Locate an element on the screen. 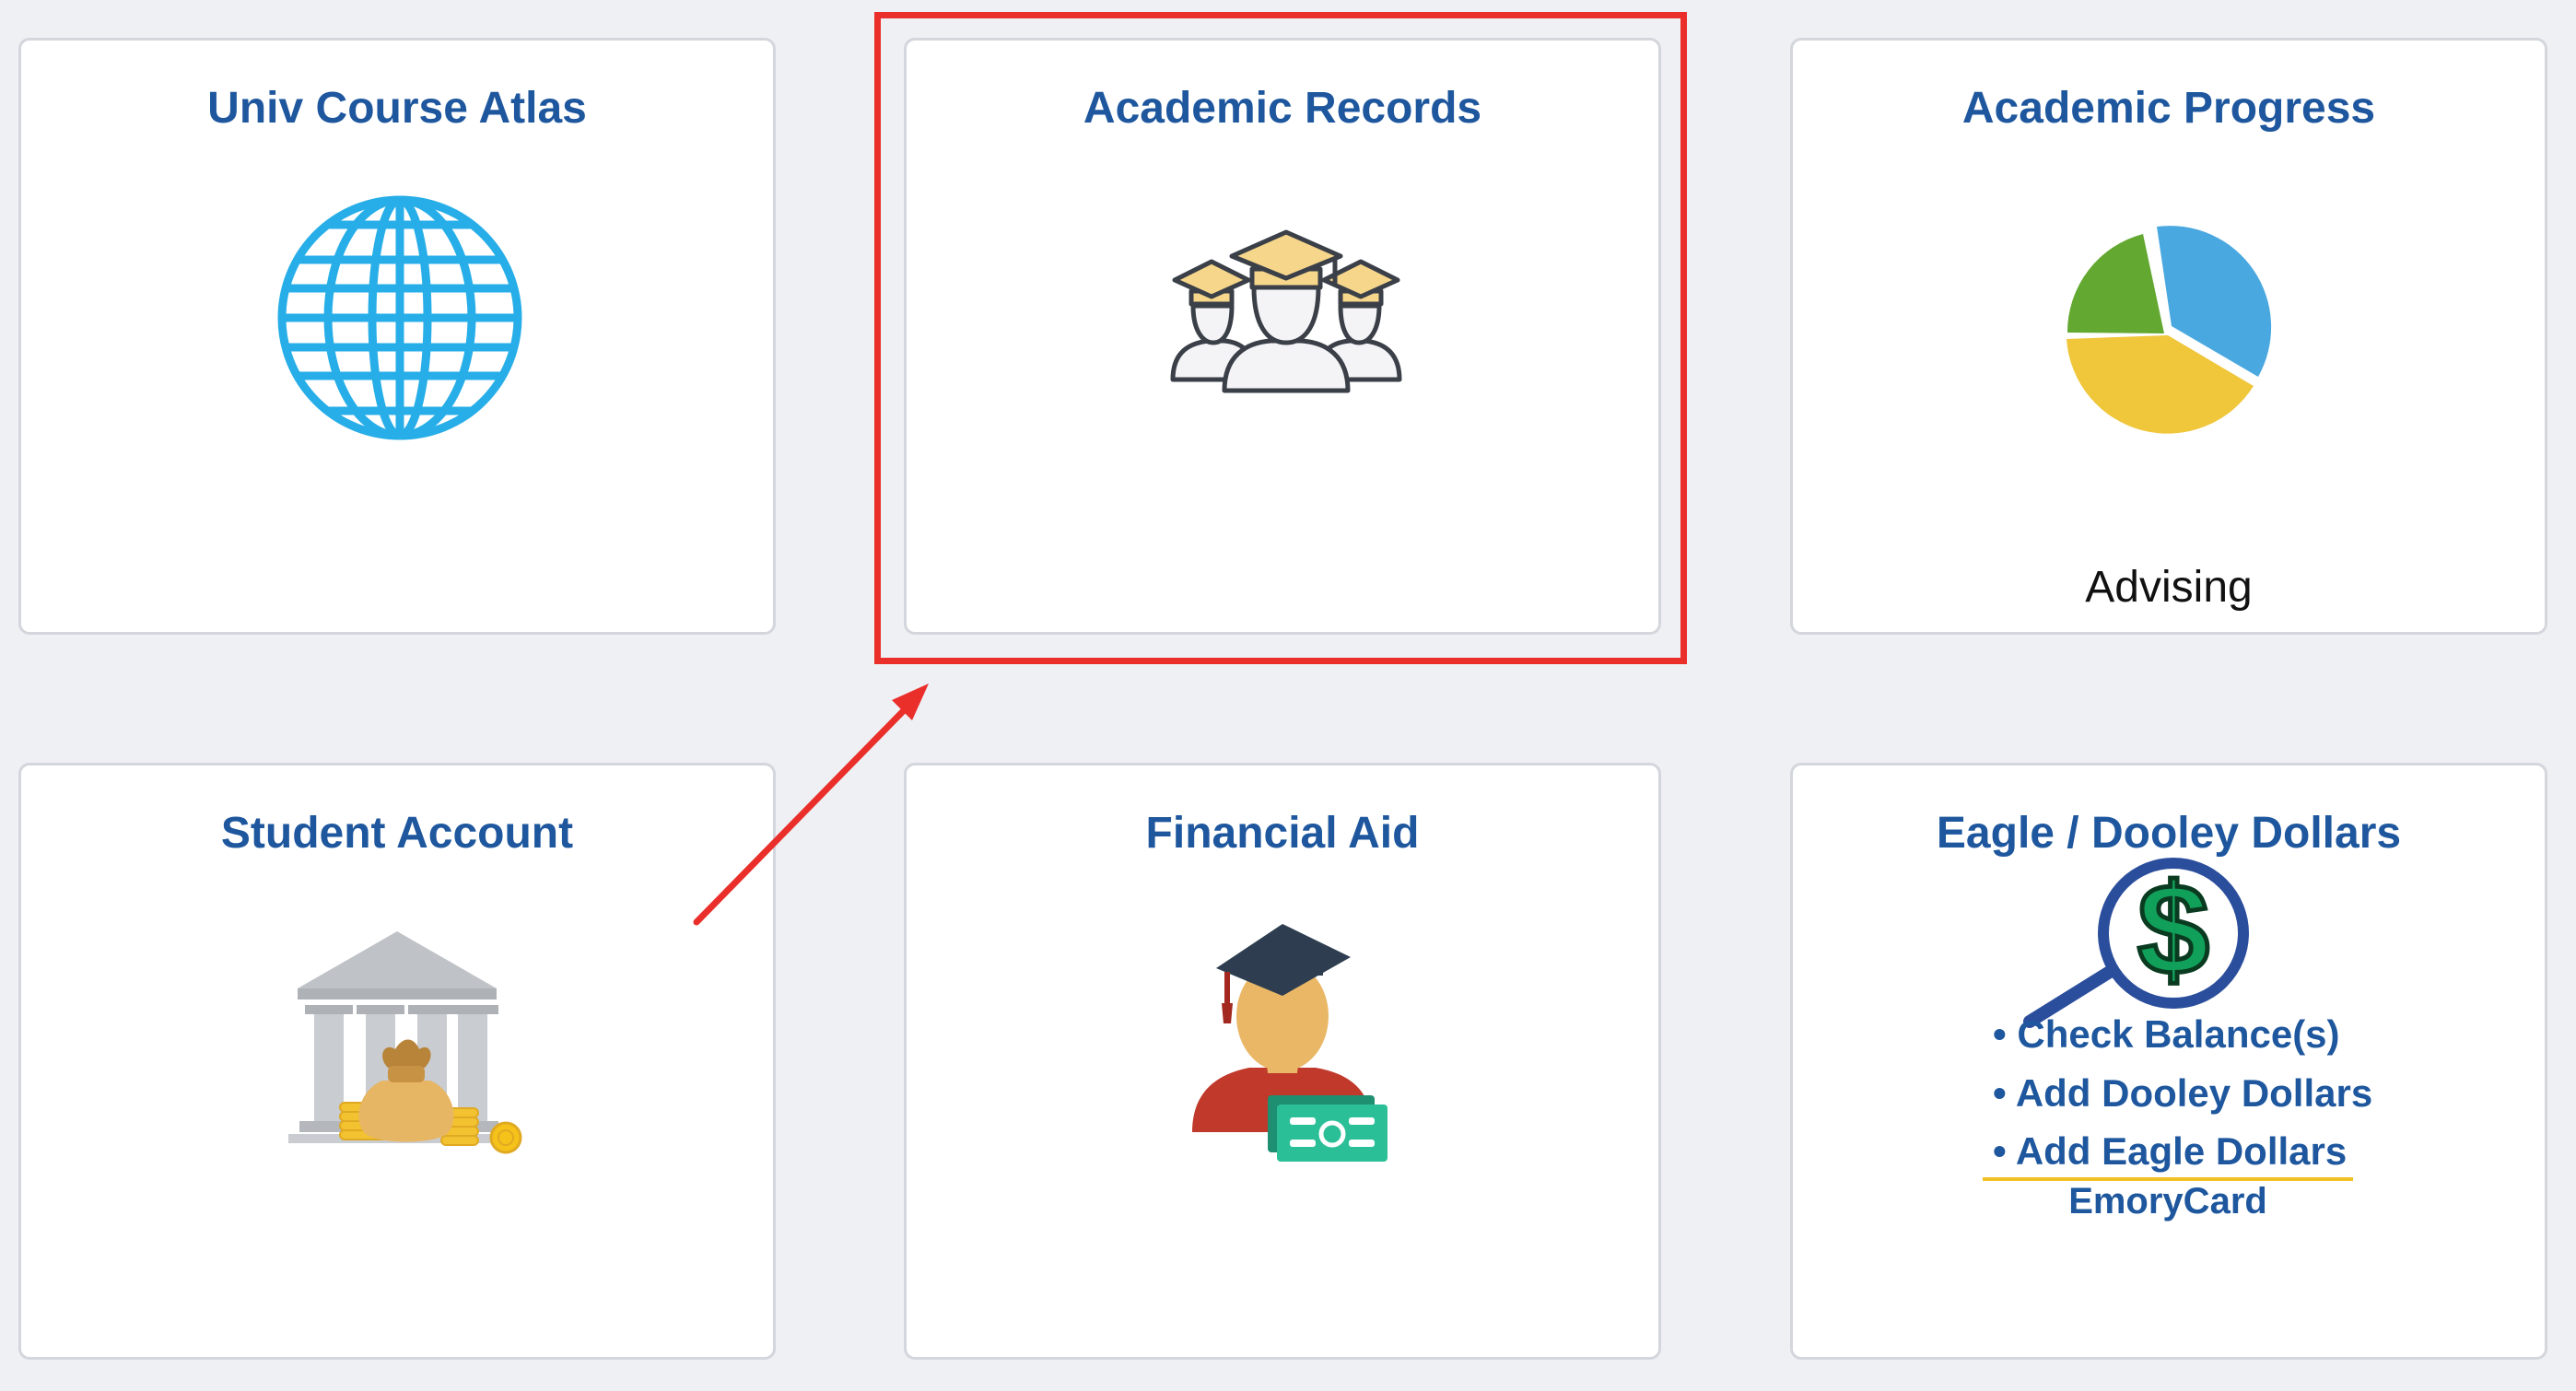 The image size is (2576, 1391). tile-eagle-dooley-dollars: Eagle / Dooley Dollars $ is located at coordinates (2168, 1061).